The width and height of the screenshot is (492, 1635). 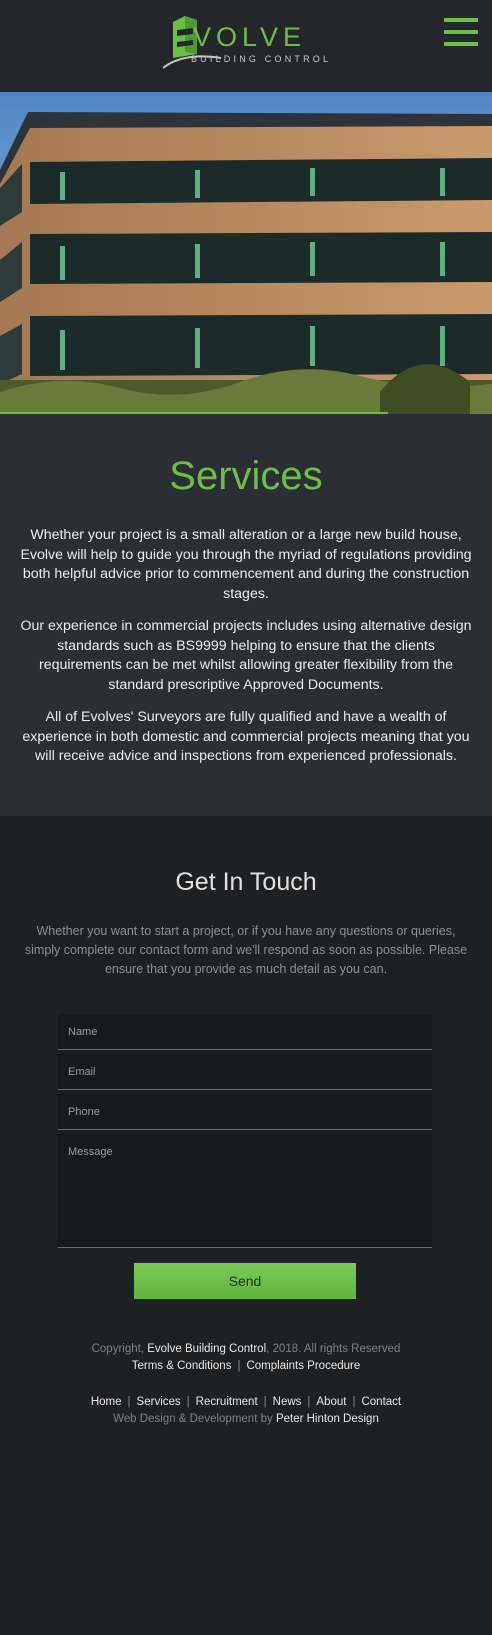 What do you see at coordinates (250, 37) in the screenshot?
I see `logo-wordmark: VOLVE` at bounding box center [250, 37].